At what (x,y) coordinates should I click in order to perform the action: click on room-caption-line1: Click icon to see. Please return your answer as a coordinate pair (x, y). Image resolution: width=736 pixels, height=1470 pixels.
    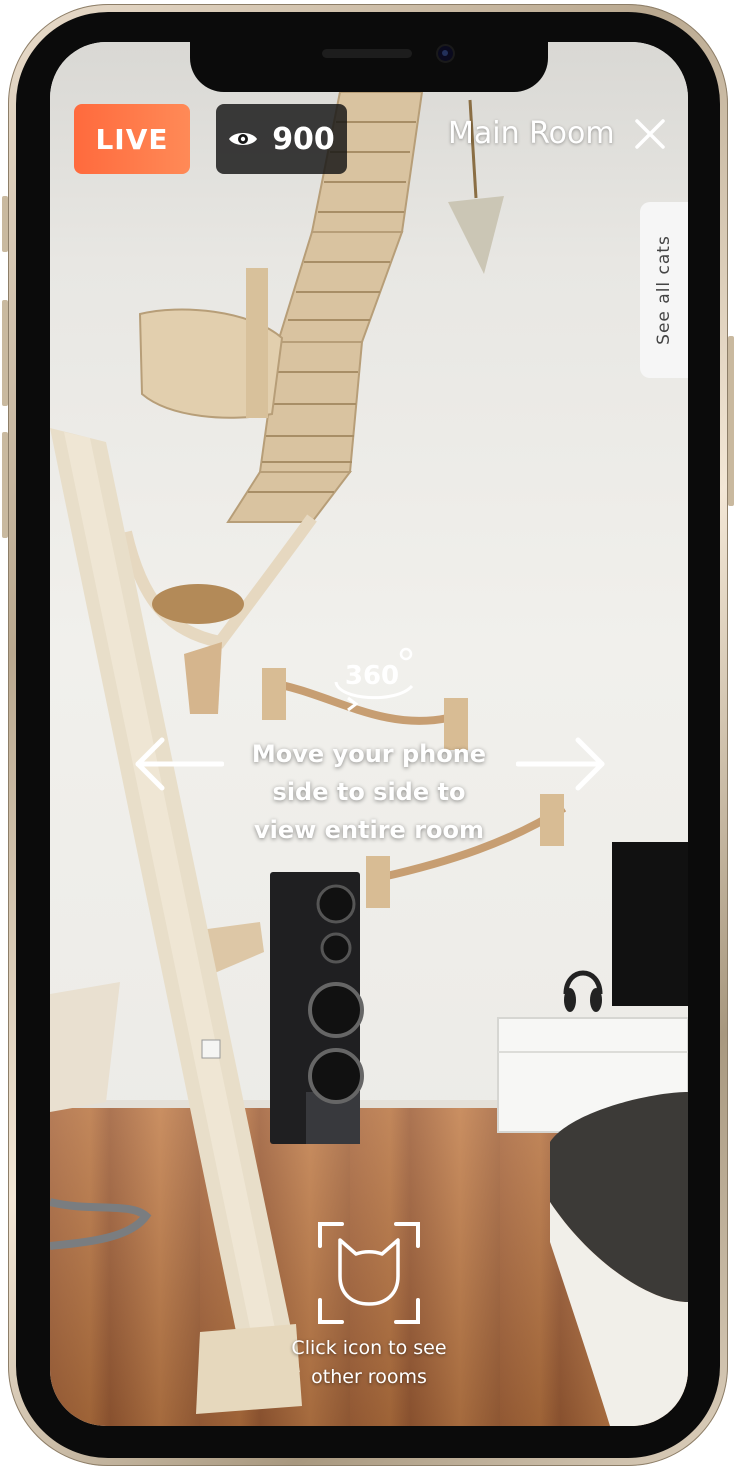
    Looking at the image, I should click on (369, 1348).